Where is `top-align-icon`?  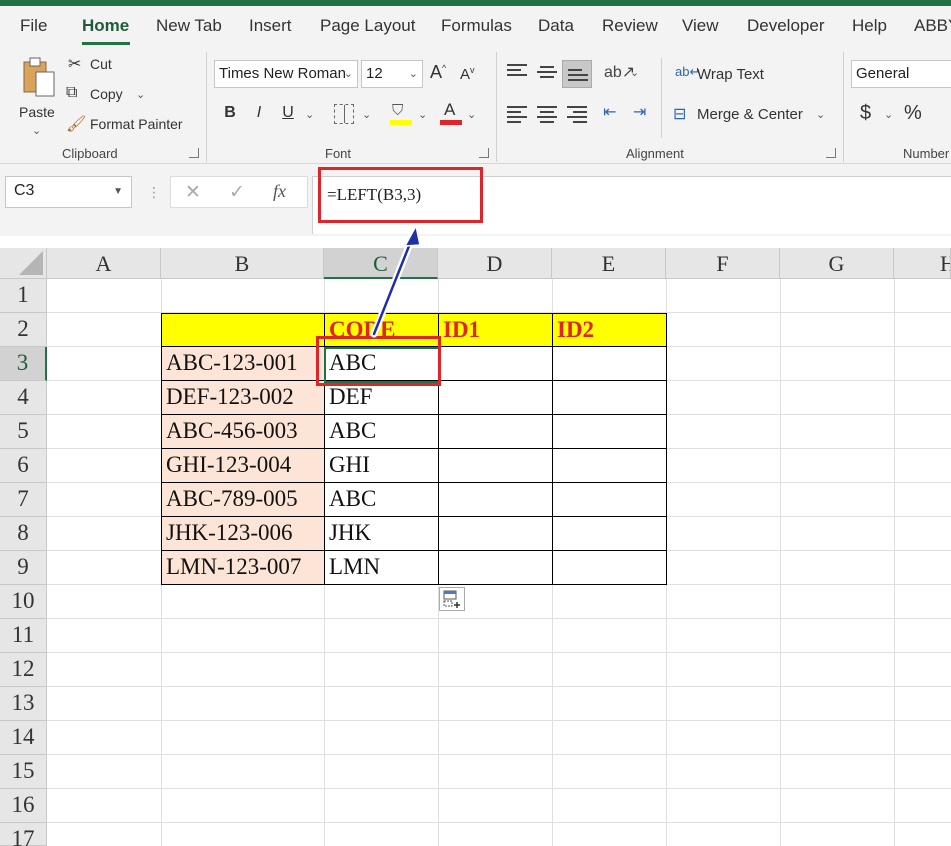
top-align-icon is located at coordinates (517, 71).